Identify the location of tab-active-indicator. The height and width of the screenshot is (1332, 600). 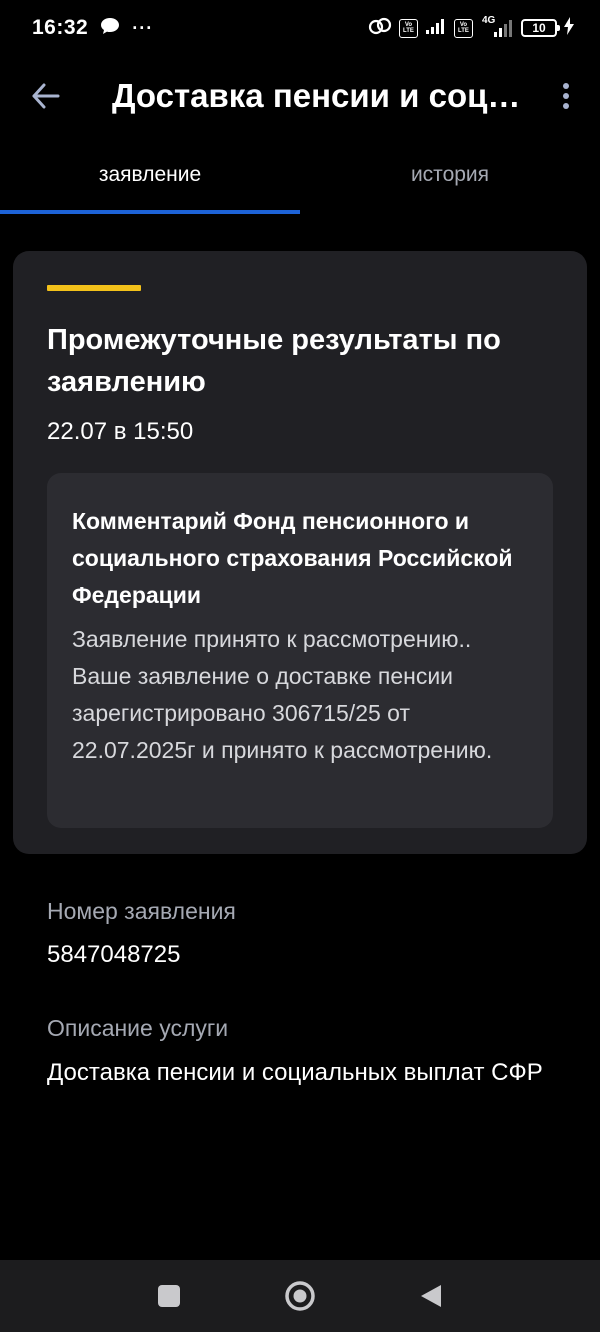
(150, 212).